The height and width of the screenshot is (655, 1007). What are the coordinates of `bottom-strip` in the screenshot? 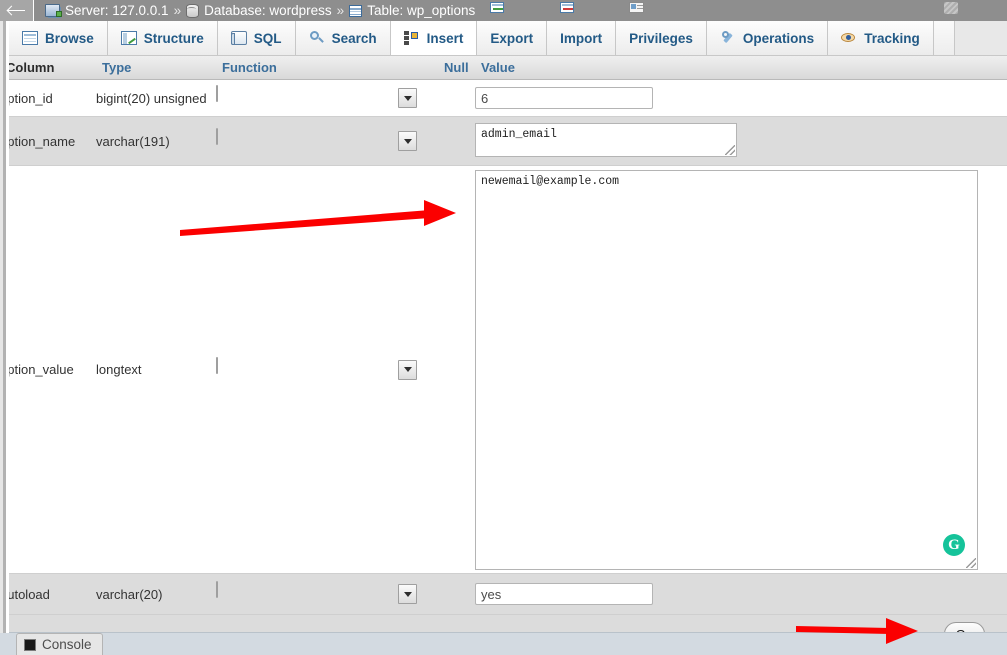 It's located at (503, 643).